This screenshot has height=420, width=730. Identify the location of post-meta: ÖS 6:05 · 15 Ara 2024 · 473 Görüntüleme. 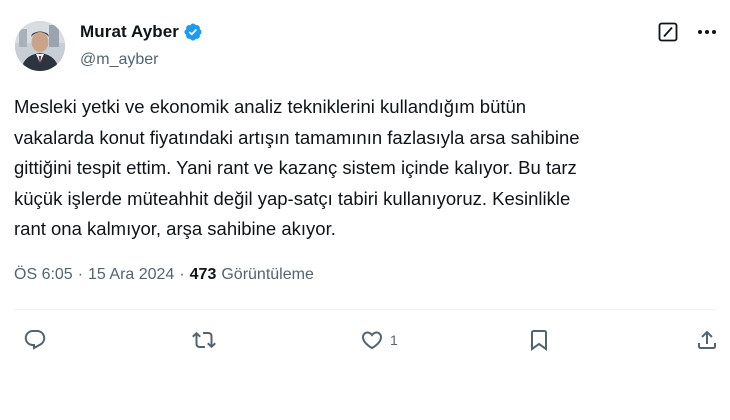
(164, 275).